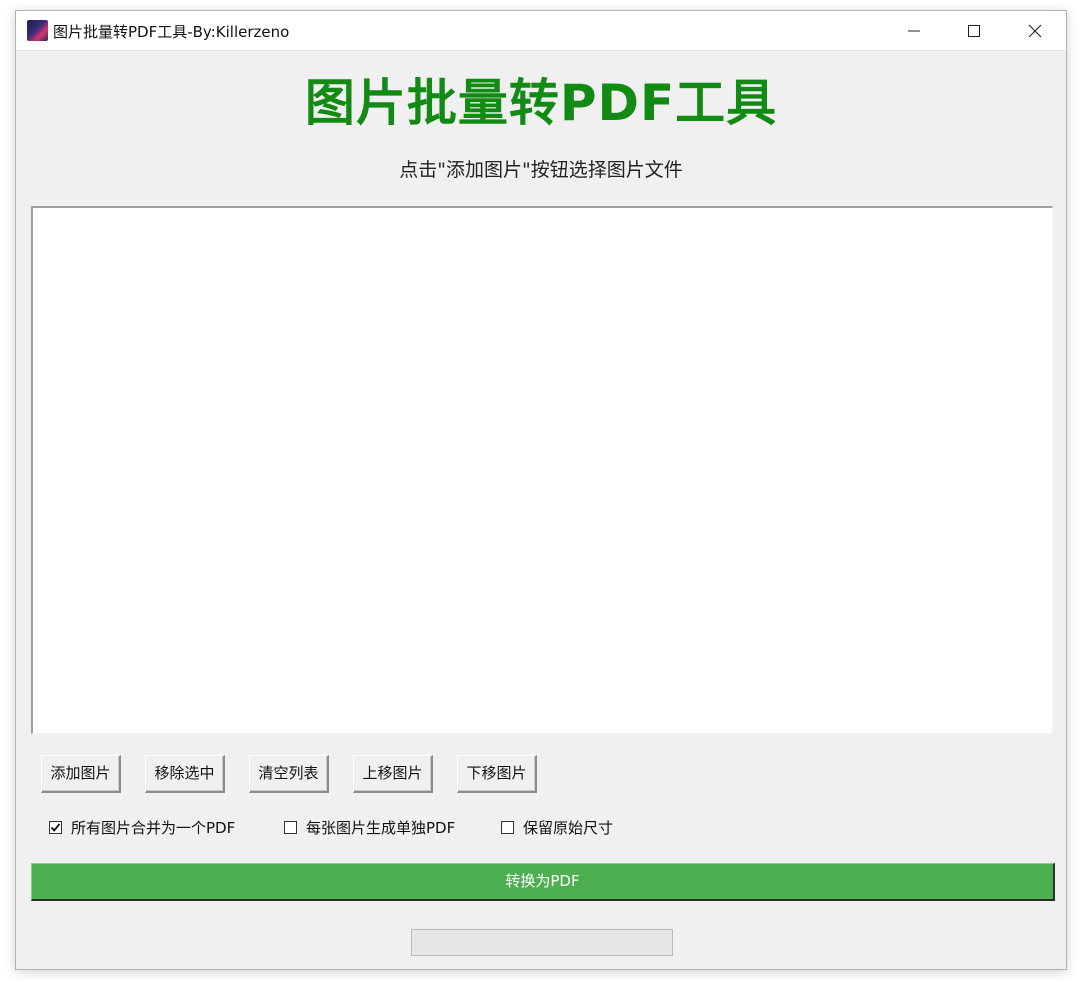  Describe the element at coordinates (542, 942) in the screenshot. I see `conversion-progress-bar` at that location.